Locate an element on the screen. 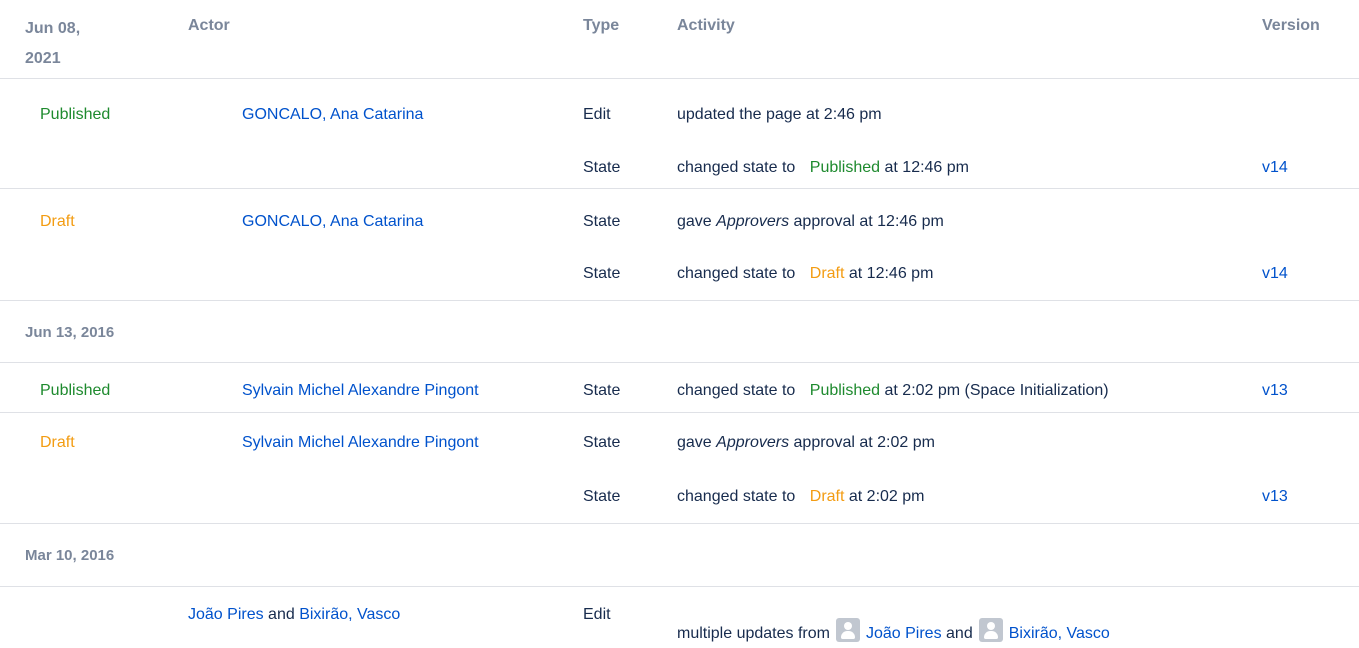  actor-link: Bixirão, Vasco is located at coordinates (349, 614).